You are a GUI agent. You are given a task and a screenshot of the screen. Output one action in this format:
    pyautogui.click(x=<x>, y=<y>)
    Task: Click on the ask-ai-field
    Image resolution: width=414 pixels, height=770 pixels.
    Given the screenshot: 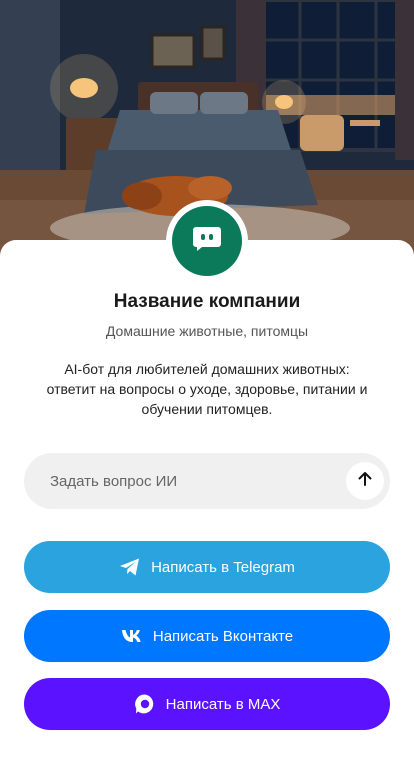 What is the action you would take?
    pyautogui.click(x=207, y=481)
    